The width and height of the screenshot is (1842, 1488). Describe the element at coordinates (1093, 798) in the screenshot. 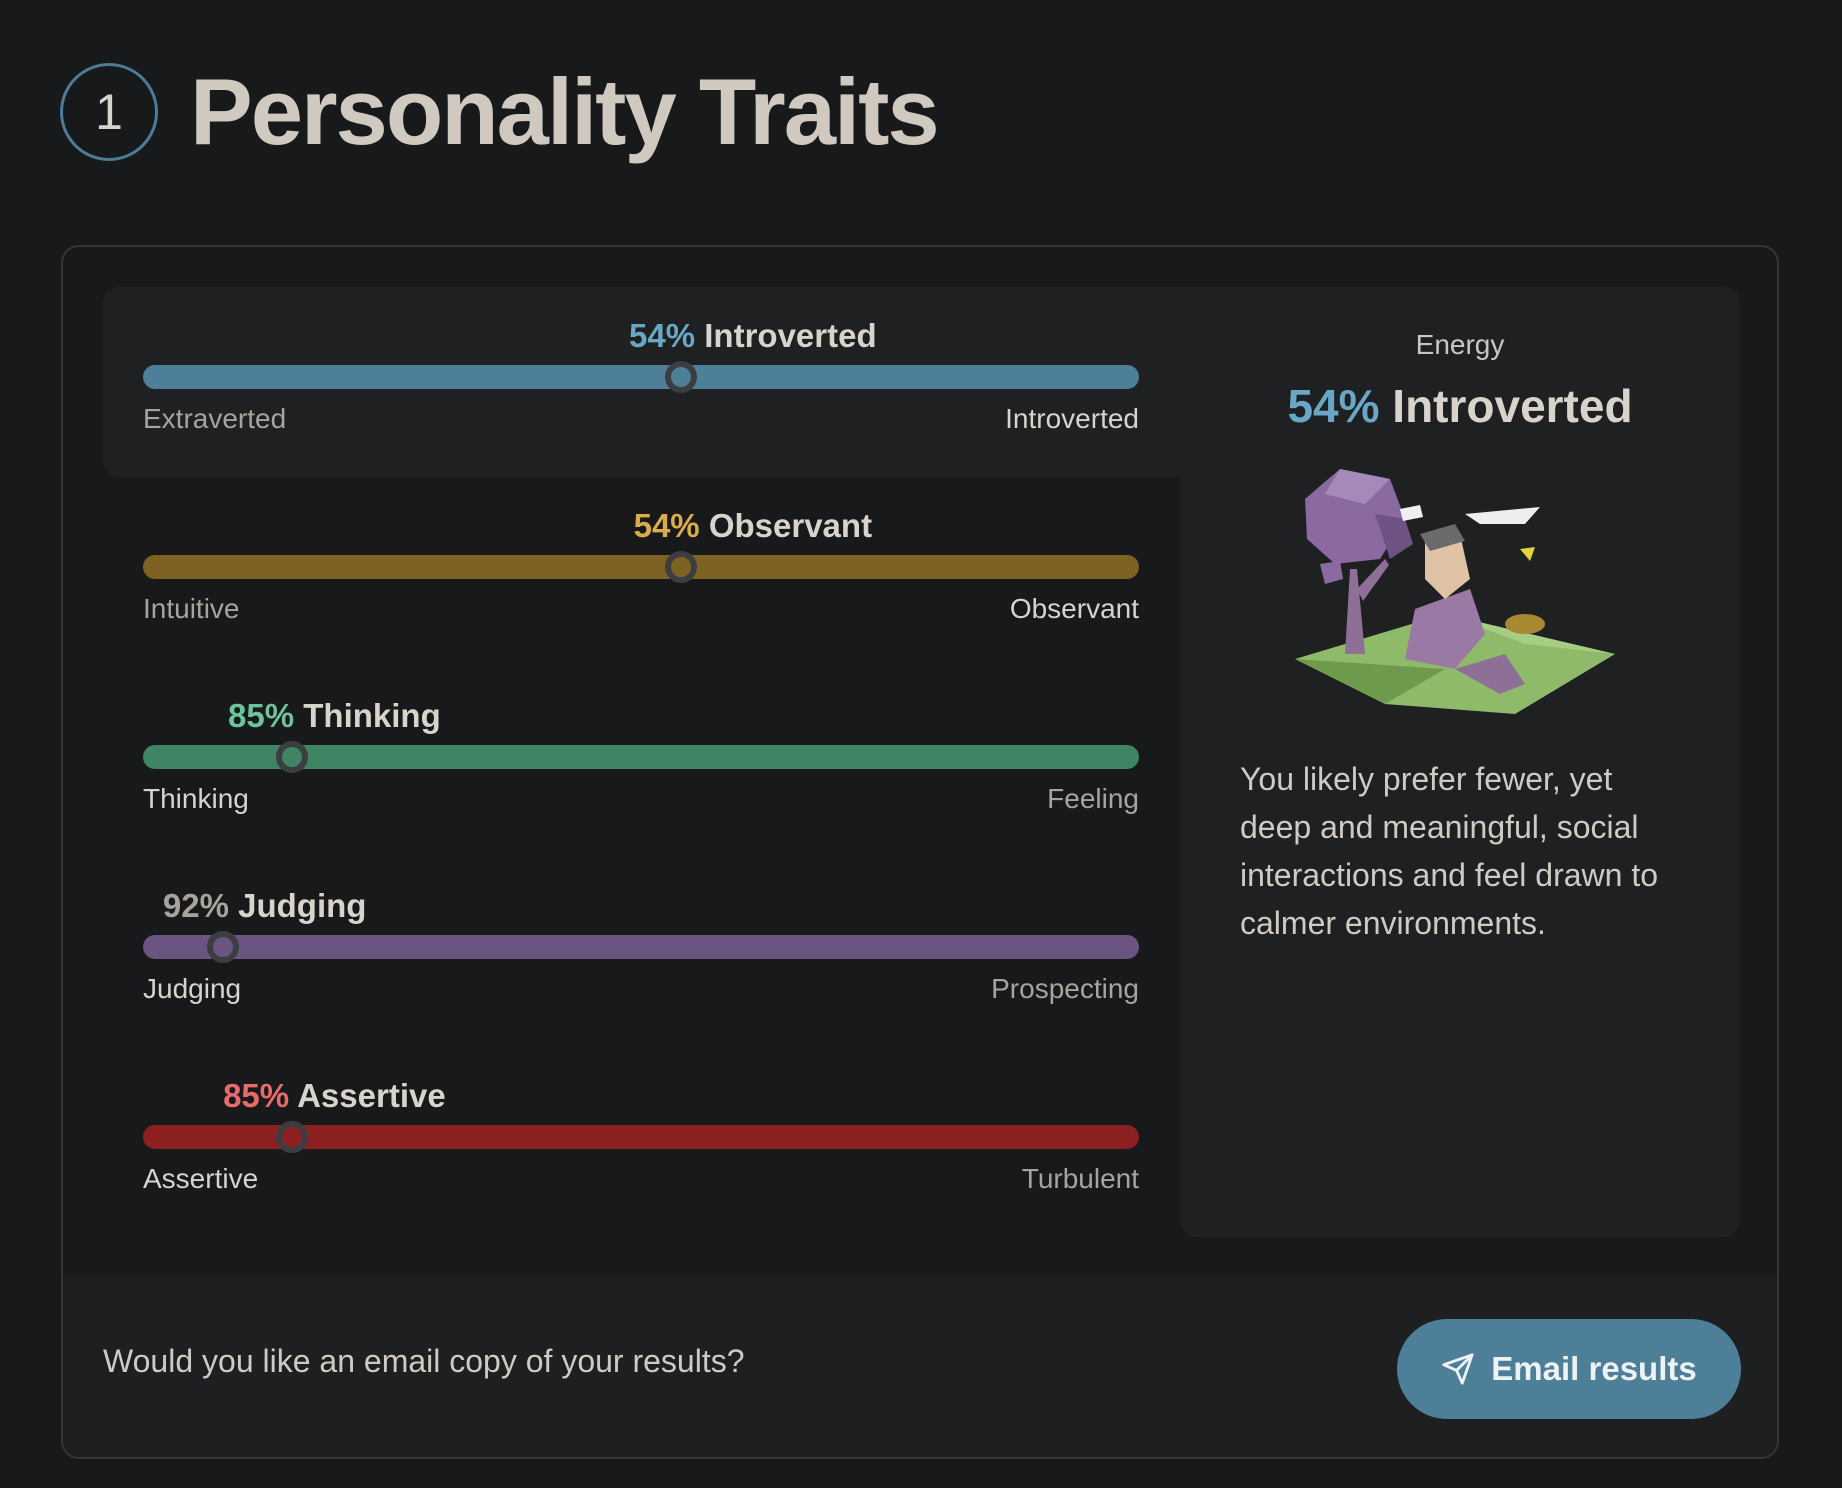

I see `trait-right-label: Feeling` at that location.